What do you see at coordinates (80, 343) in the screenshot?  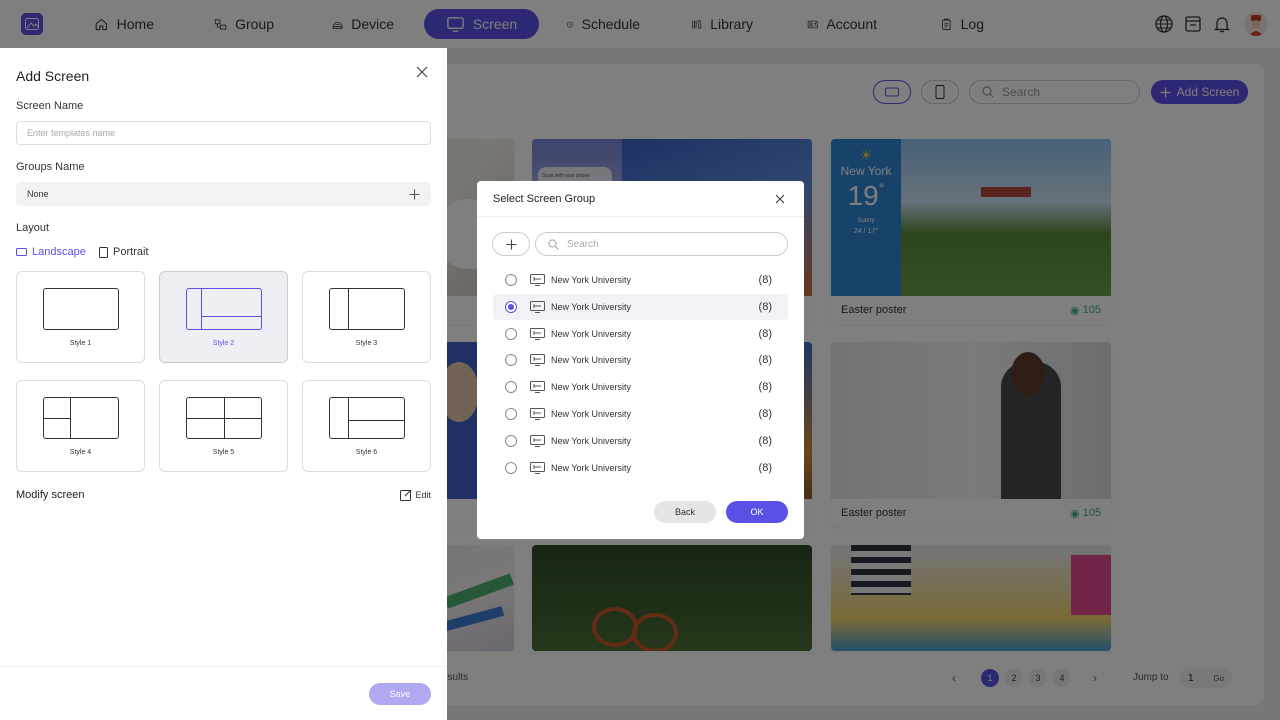 I see `style-caption: Style 1` at bounding box center [80, 343].